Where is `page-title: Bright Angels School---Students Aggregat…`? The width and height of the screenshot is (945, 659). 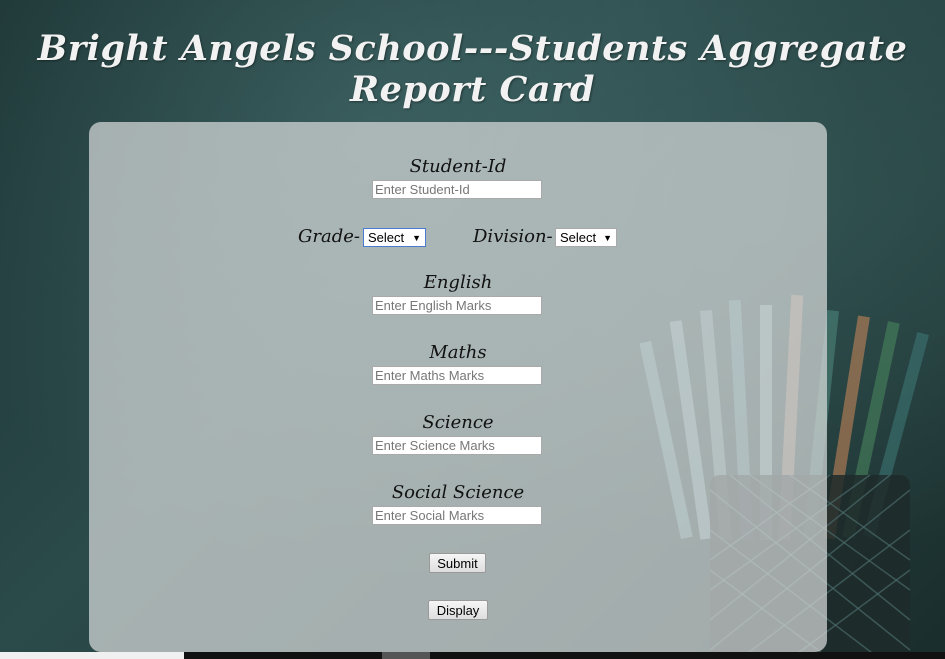 page-title: Bright Angels School---Students Aggregat… is located at coordinates (472, 69).